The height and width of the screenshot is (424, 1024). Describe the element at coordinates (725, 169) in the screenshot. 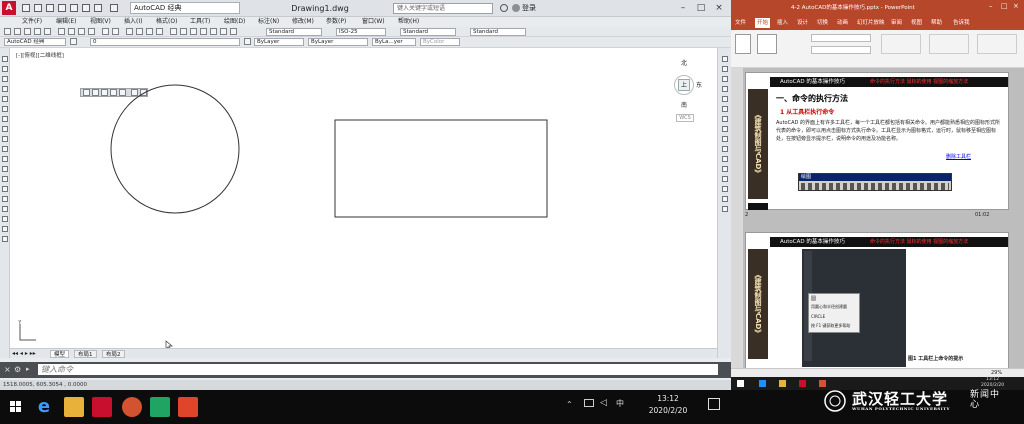

I see `break-icon` at that location.